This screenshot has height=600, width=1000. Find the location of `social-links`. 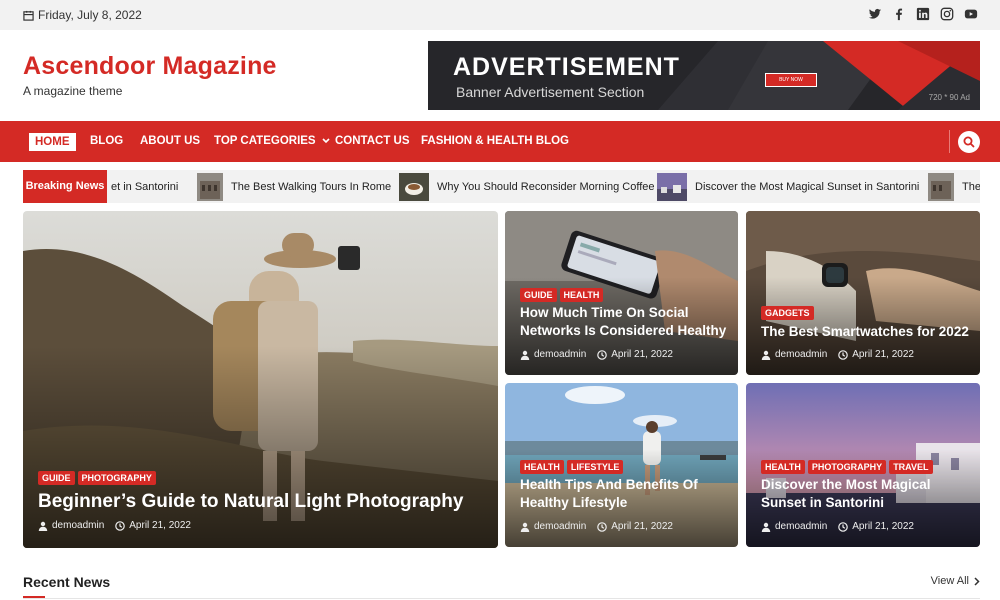

social-links is located at coordinates (923, 14).